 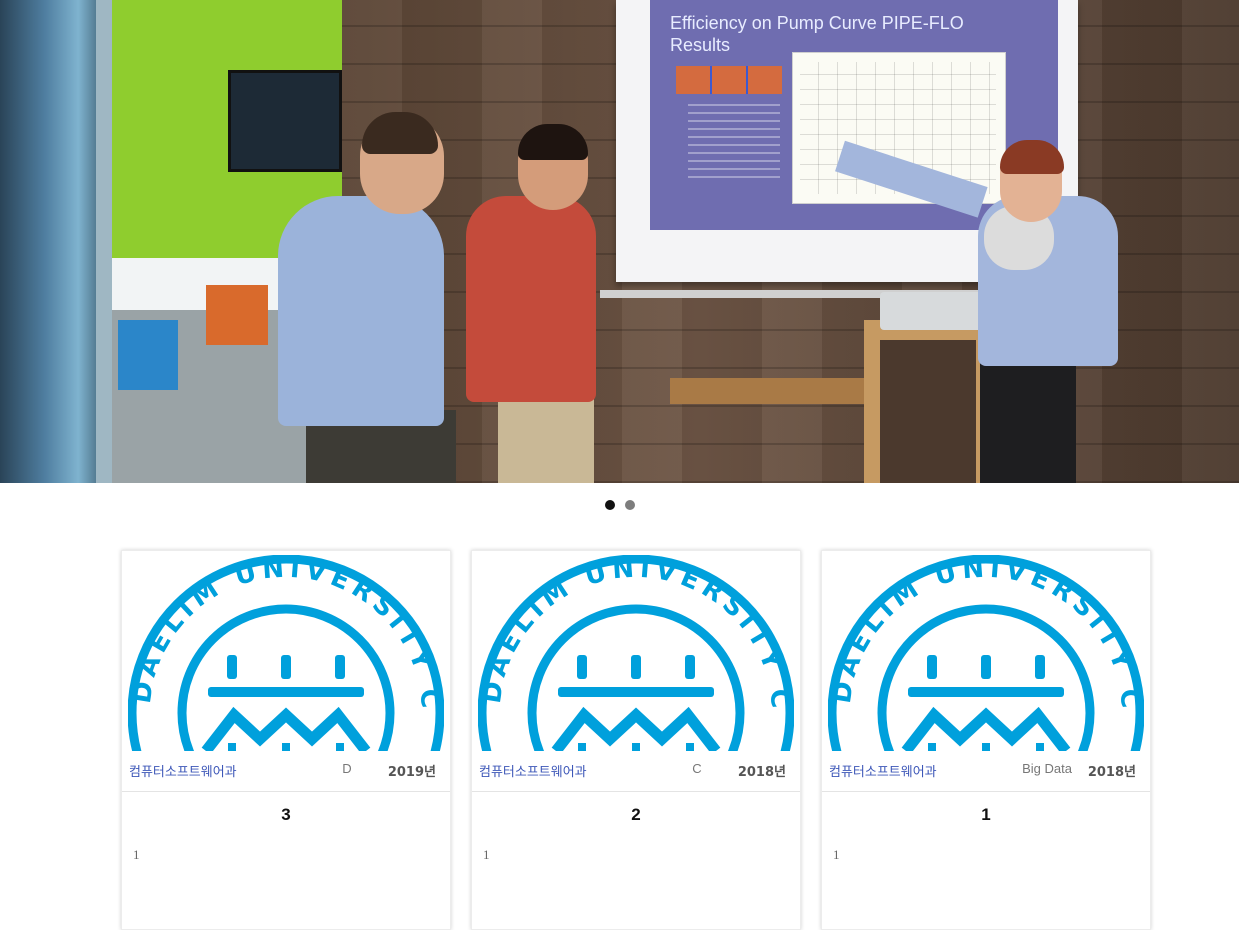 What do you see at coordinates (986, 771) in the screenshot?
I see `card-meta: 컴퓨터소프트웨어과 Big Data 2018년` at bounding box center [986, 771].